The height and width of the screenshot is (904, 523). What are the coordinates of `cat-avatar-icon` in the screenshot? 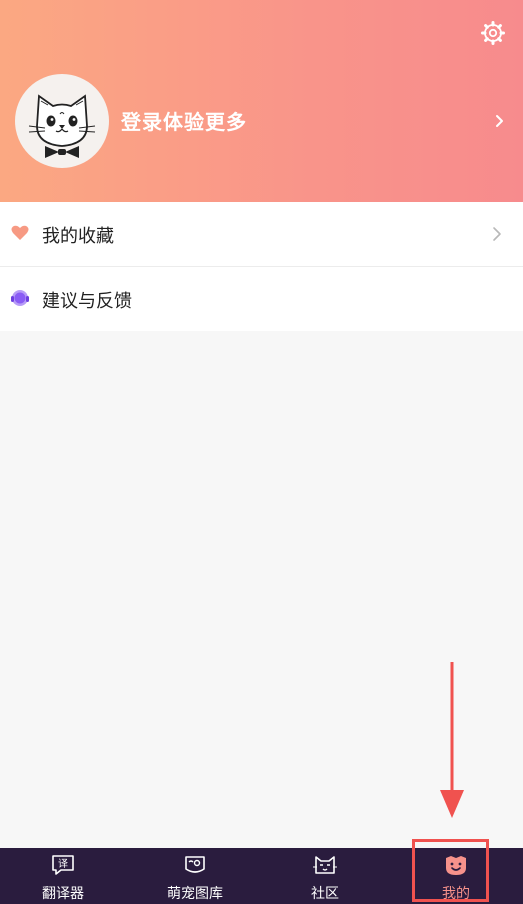 It's located at (62, 126).